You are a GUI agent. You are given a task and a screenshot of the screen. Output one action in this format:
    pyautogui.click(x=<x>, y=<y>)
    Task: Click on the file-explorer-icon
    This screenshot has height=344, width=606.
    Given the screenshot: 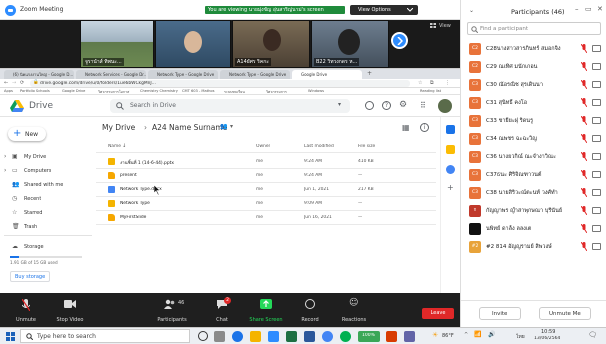 What is the action you would take?
    pyautogui.click(x=255, y=336)
    